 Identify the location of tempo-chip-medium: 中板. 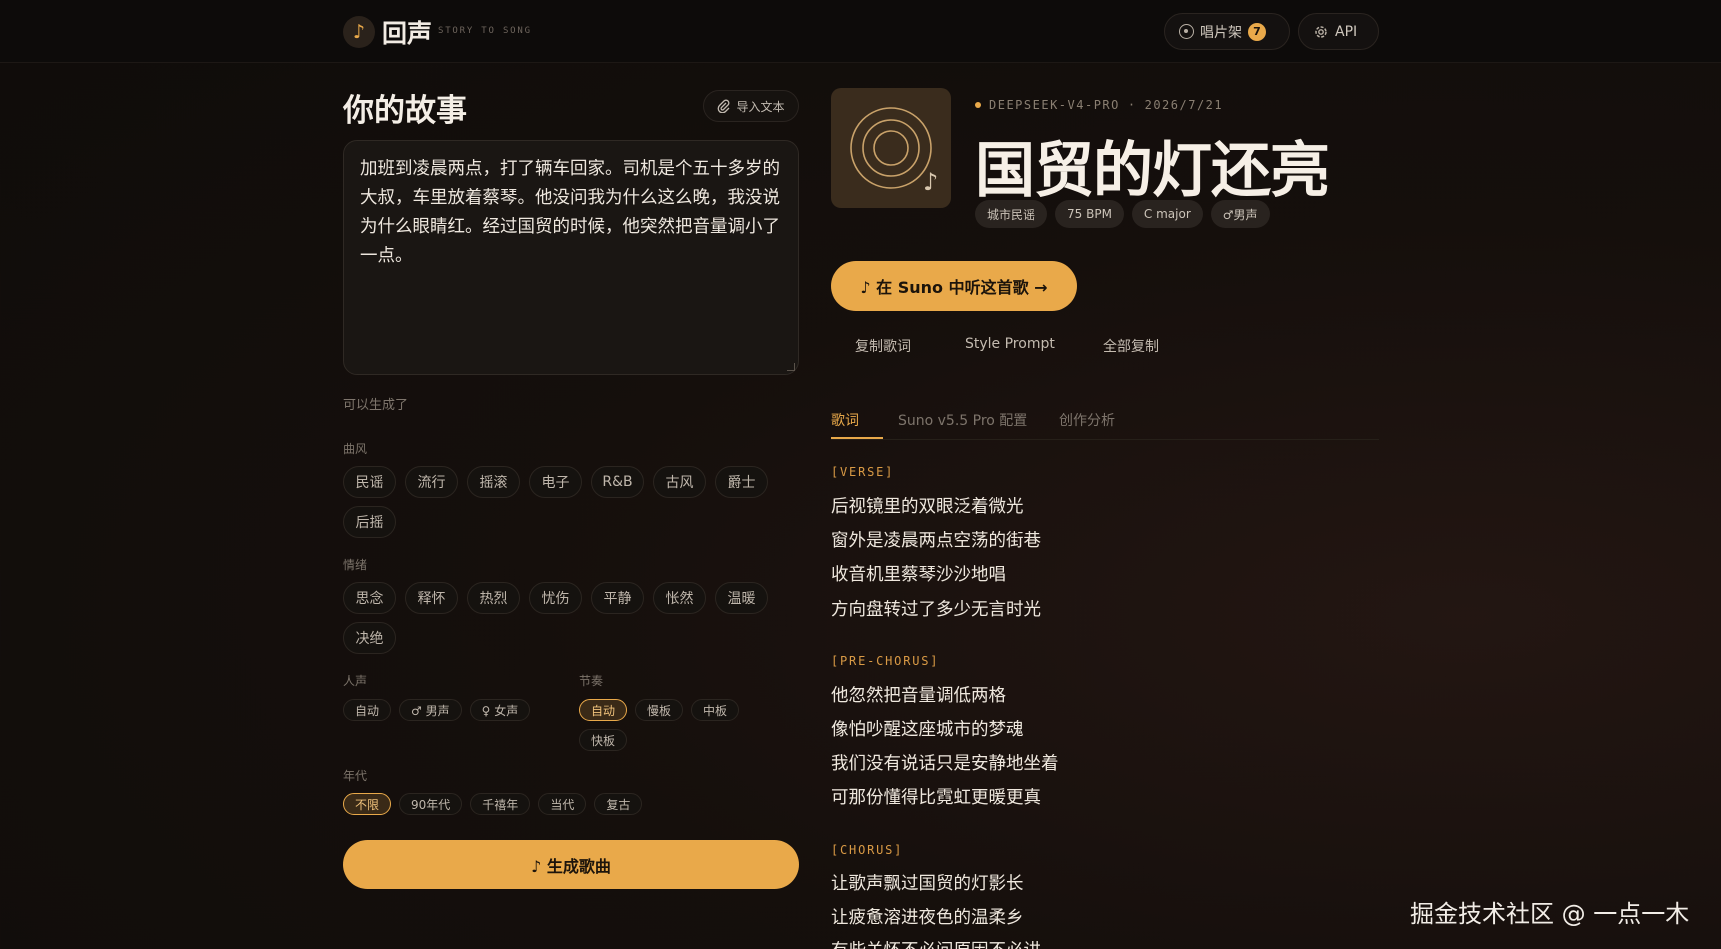
(715, 710).